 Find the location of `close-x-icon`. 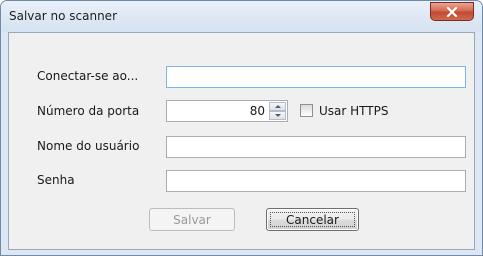

close-x-icon is located at coordinates (452, 11).